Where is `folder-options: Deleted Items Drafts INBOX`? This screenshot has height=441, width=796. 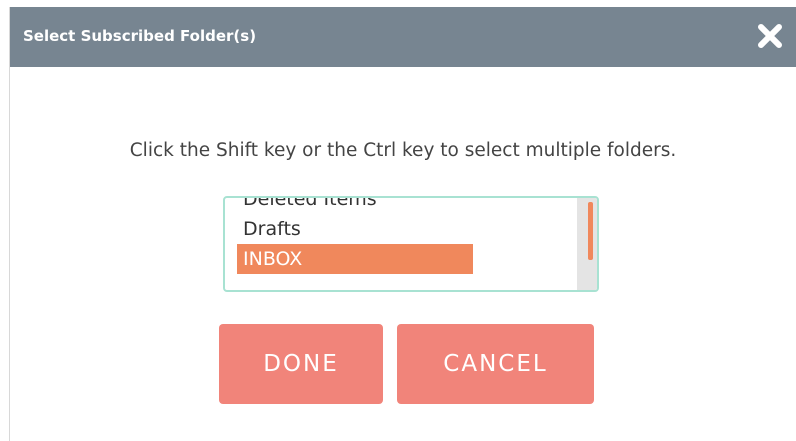 folder-options: Deleted Items Drafts INBOX is located at coordinates (355, 236).